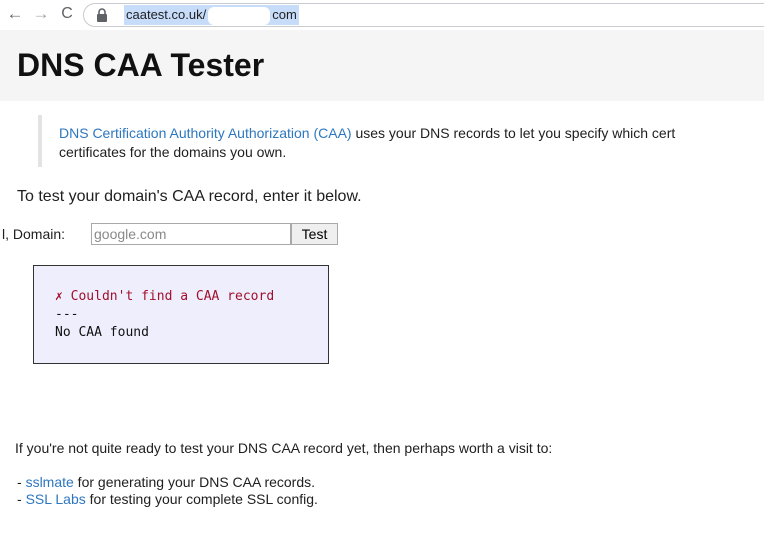 This screenshot has width=764, height=544. I want to click on intro-line-2: certificates for the domains you own., so click(173, 152).